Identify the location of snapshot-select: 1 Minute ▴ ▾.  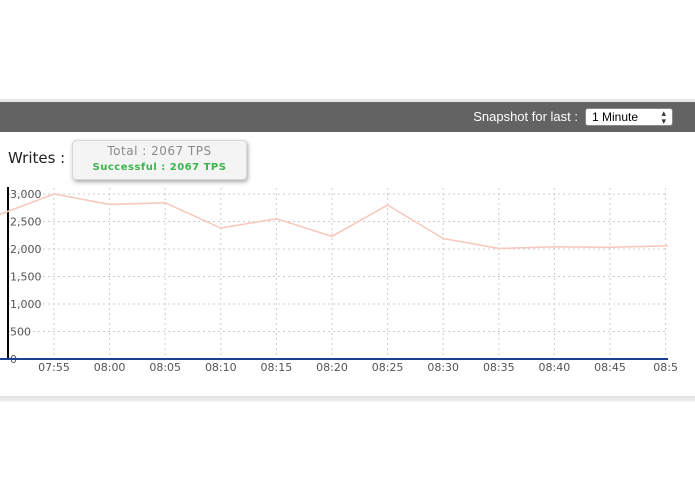
(629, 117).